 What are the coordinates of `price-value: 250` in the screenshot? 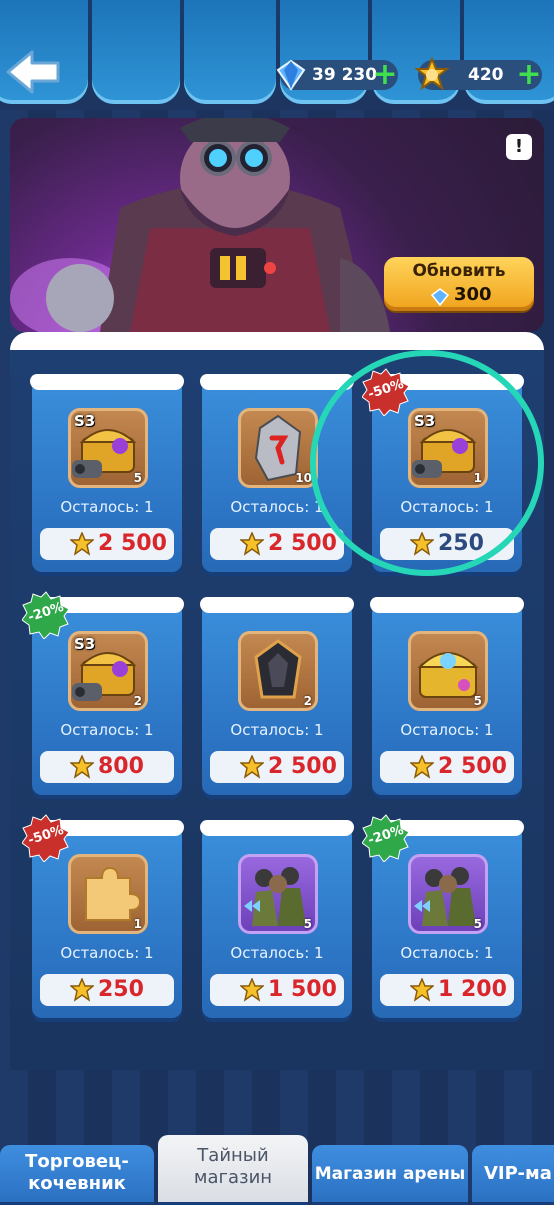 It's located at (121, 989).